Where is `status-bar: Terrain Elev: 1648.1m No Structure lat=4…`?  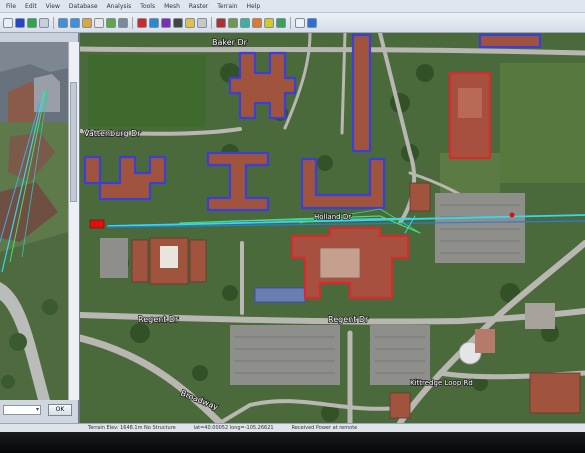
status-bar: Terrain Elev: 1648.1m No Structure lat=4… is located at coordinates (332, 427).